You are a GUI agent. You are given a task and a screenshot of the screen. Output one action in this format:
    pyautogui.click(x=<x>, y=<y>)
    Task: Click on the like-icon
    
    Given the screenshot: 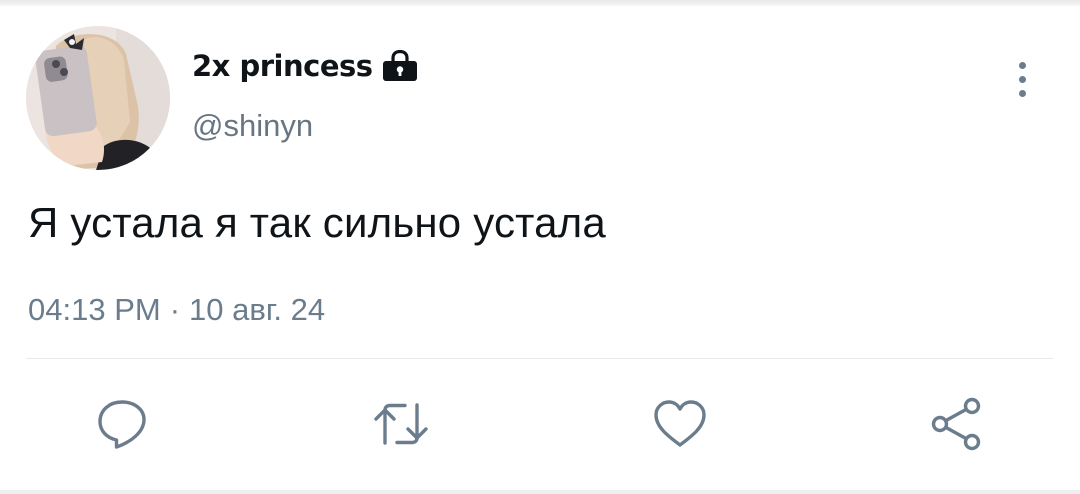 What is the action you would take?
    pyautogui.click(x=680, y=423)
    